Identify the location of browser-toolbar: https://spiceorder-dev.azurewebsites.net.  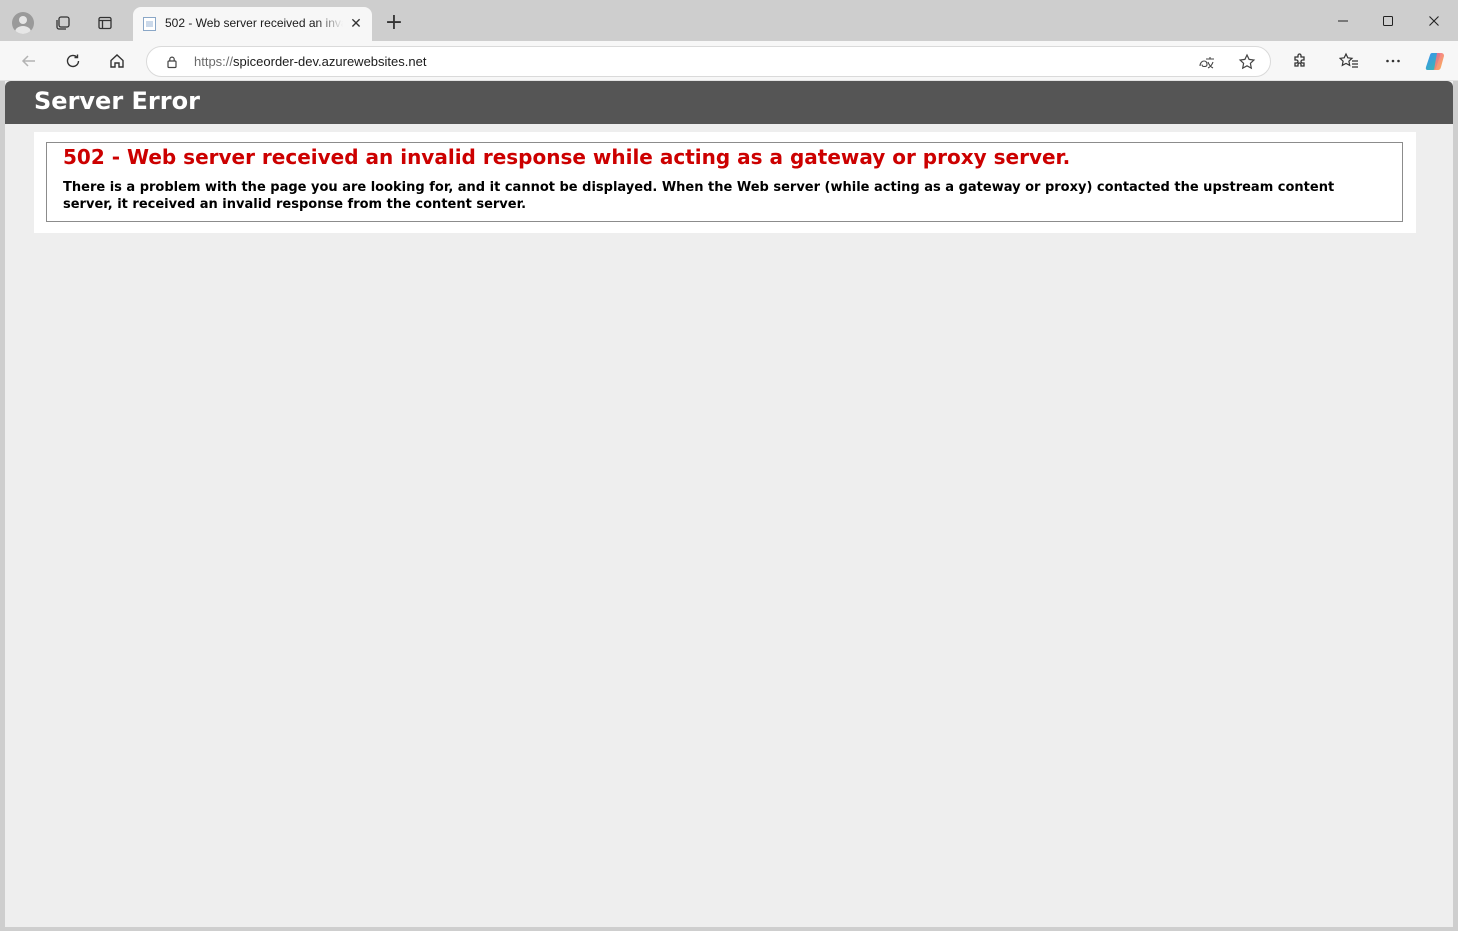
(729, 61).